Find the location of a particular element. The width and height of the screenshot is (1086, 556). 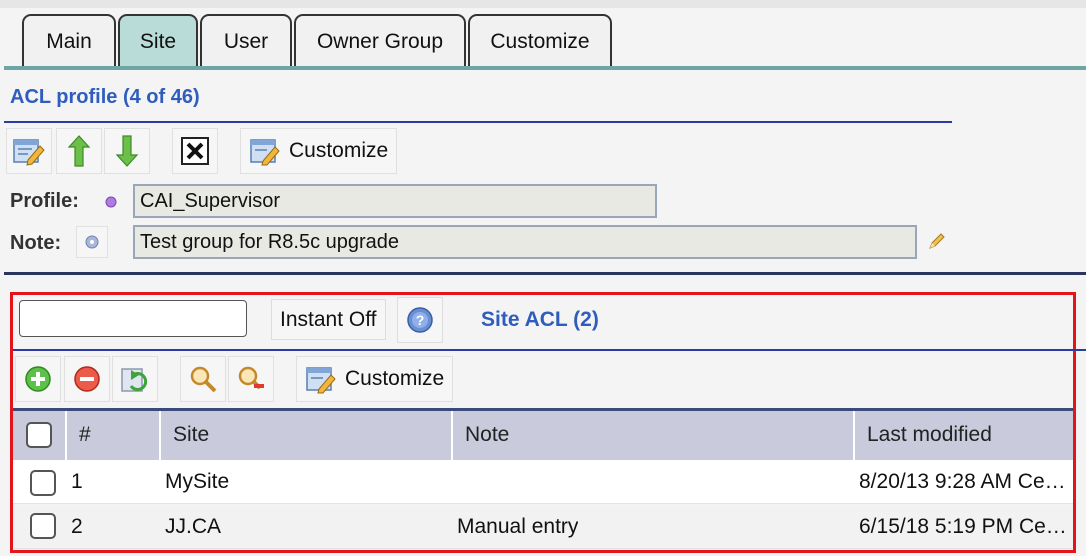

search-icon is located at coordinates (203, 379).